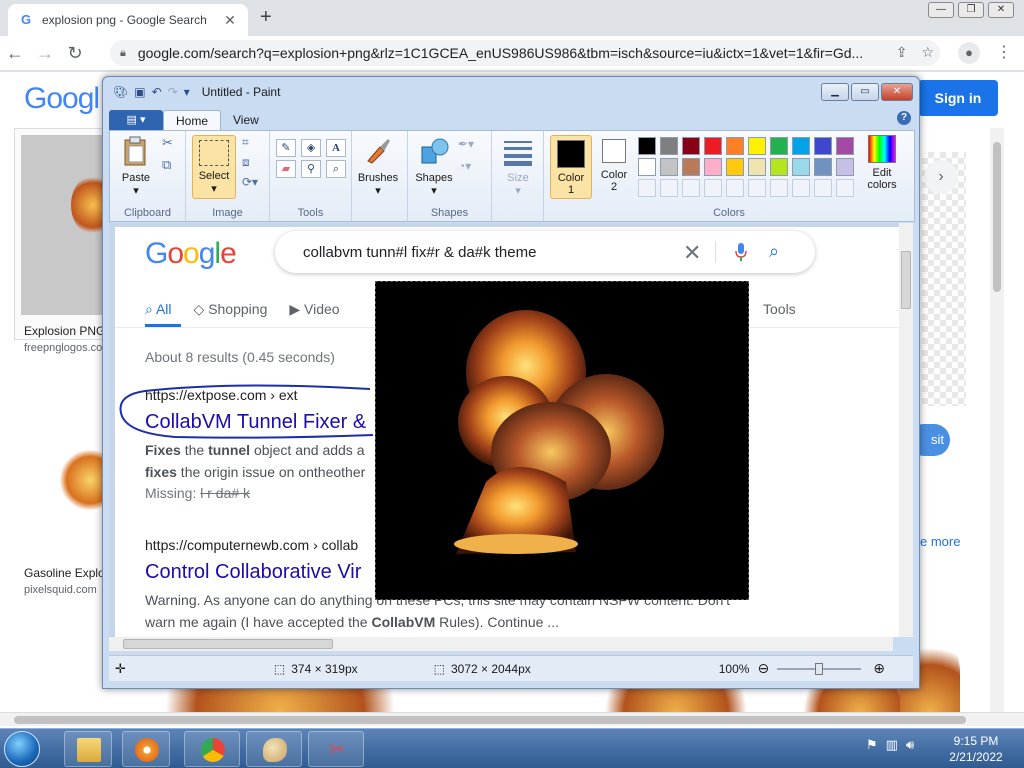 The height and width of the screenshot is (768, 1024). I want to click on network-icon: ▥, so click(892, 745).